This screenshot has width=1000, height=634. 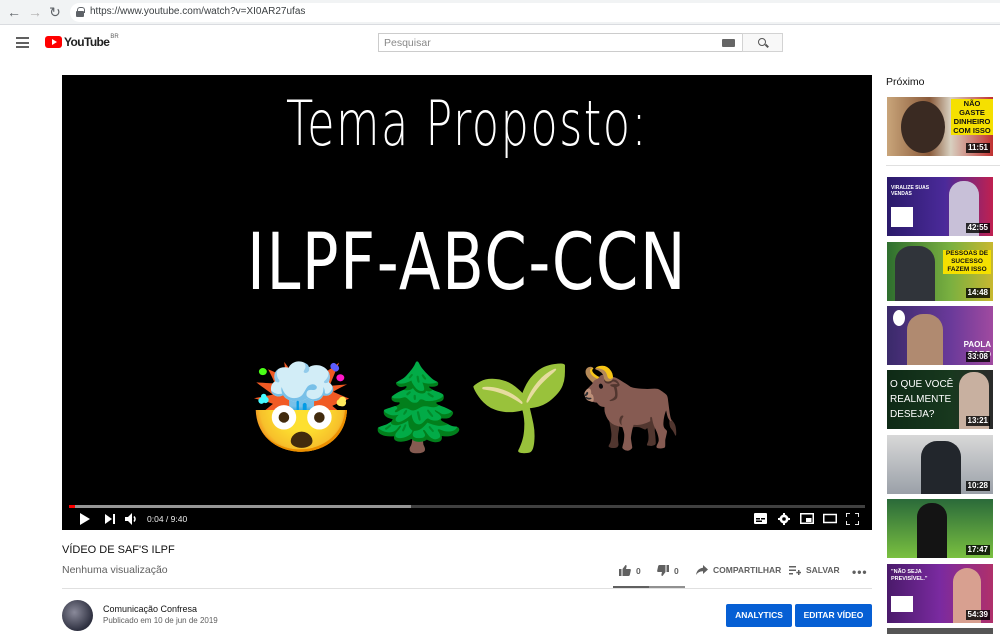 I want to click on save-button: SALVAR, so click(x=814, y=570).